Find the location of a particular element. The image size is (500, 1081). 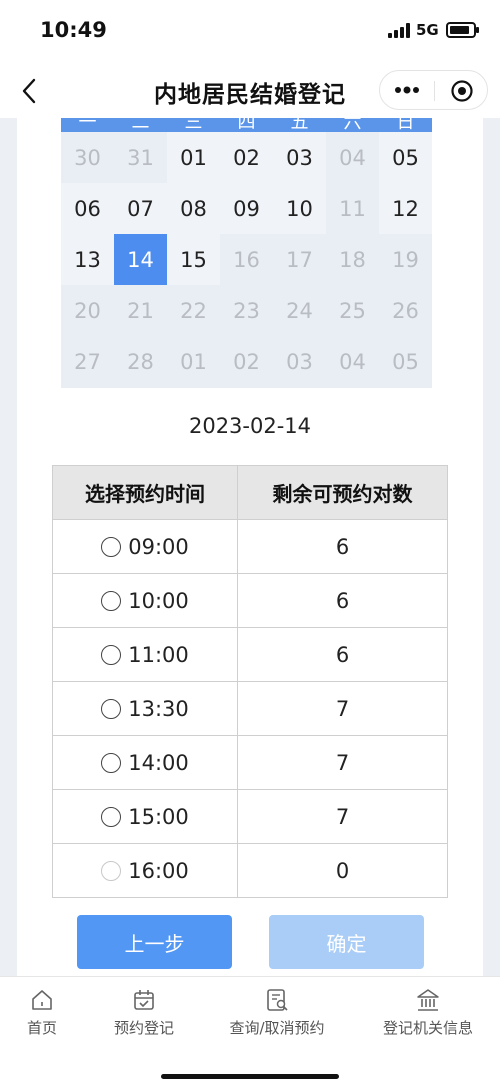

time-slot-cell: 16:00 is located at coordinates (145, 870).